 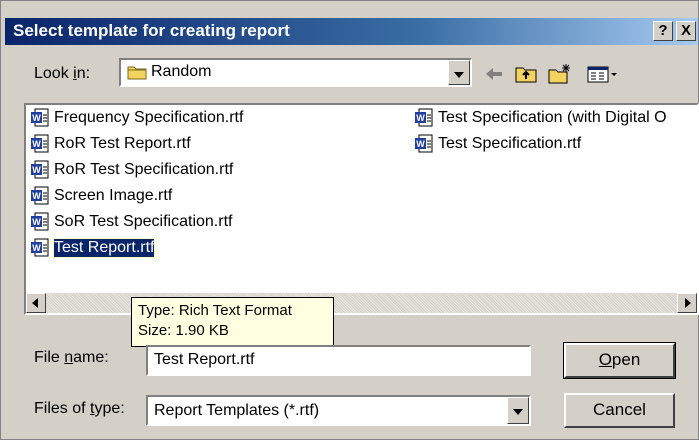 What do you see at coordinates (149, 117) in the screenshot?
I see `file-item-label: Frequency Specification.rtf` at bounding box center [149, 117].